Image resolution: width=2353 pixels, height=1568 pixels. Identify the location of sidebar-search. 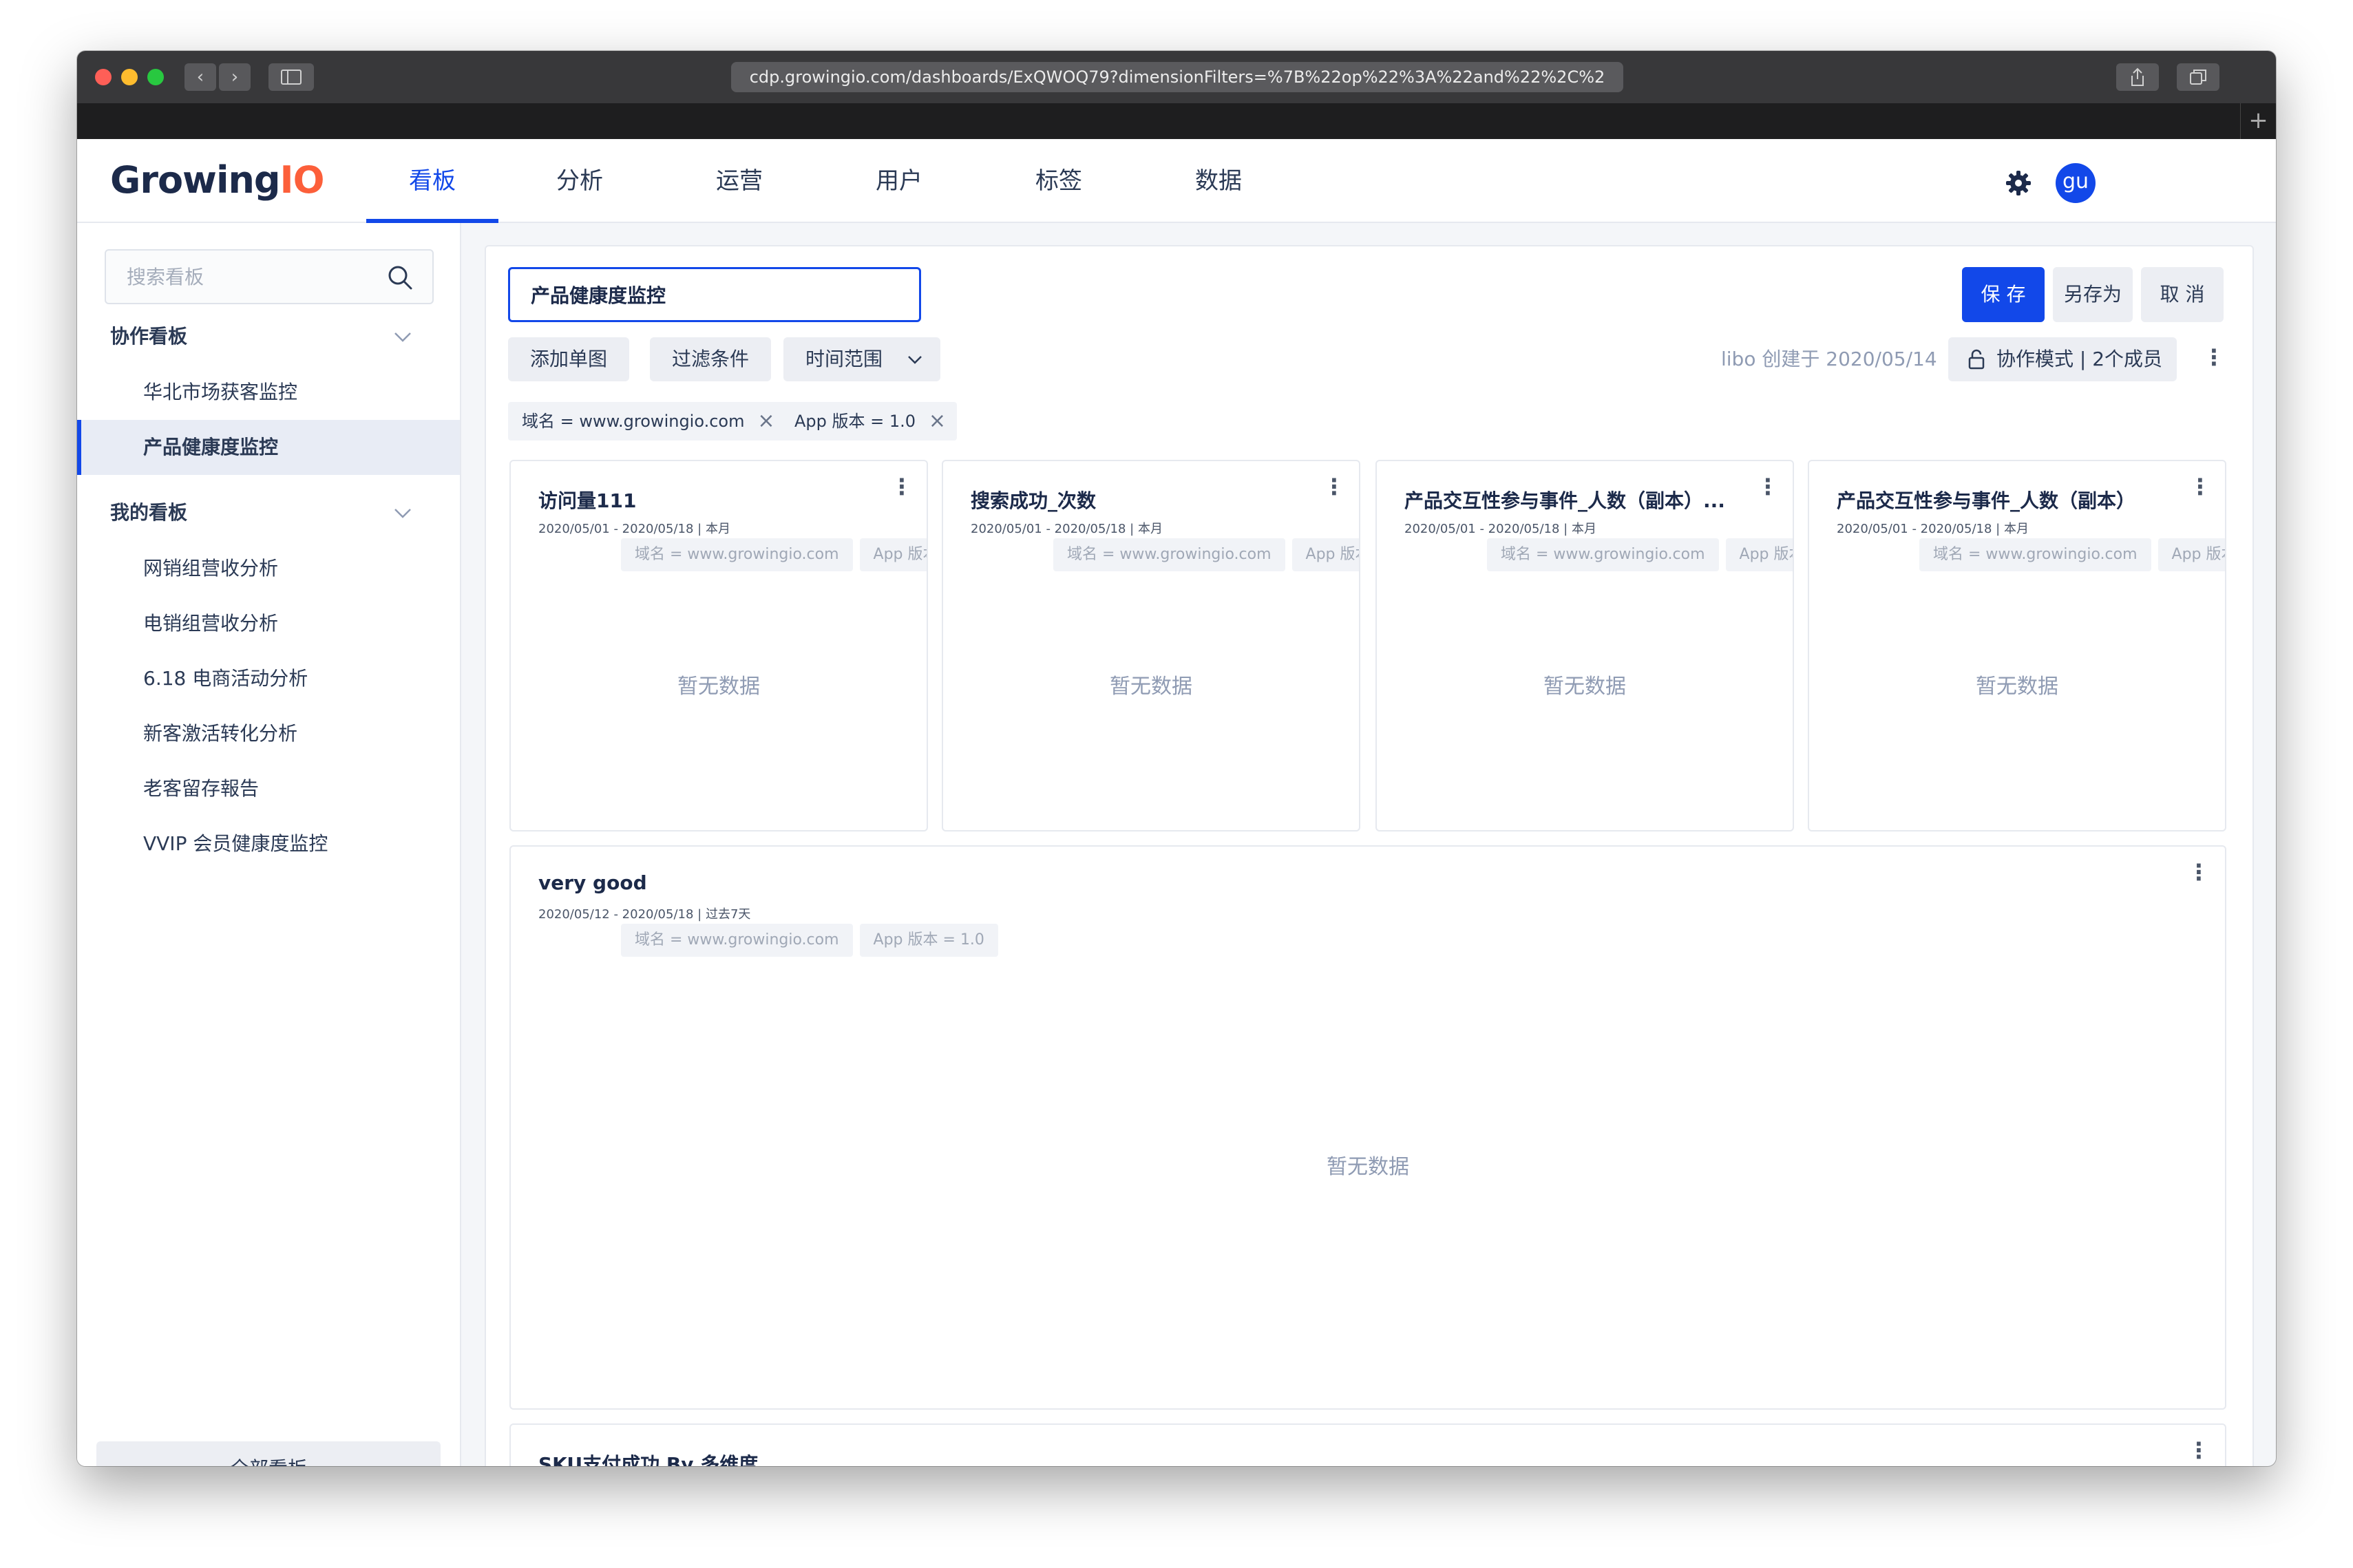
(270, 276).